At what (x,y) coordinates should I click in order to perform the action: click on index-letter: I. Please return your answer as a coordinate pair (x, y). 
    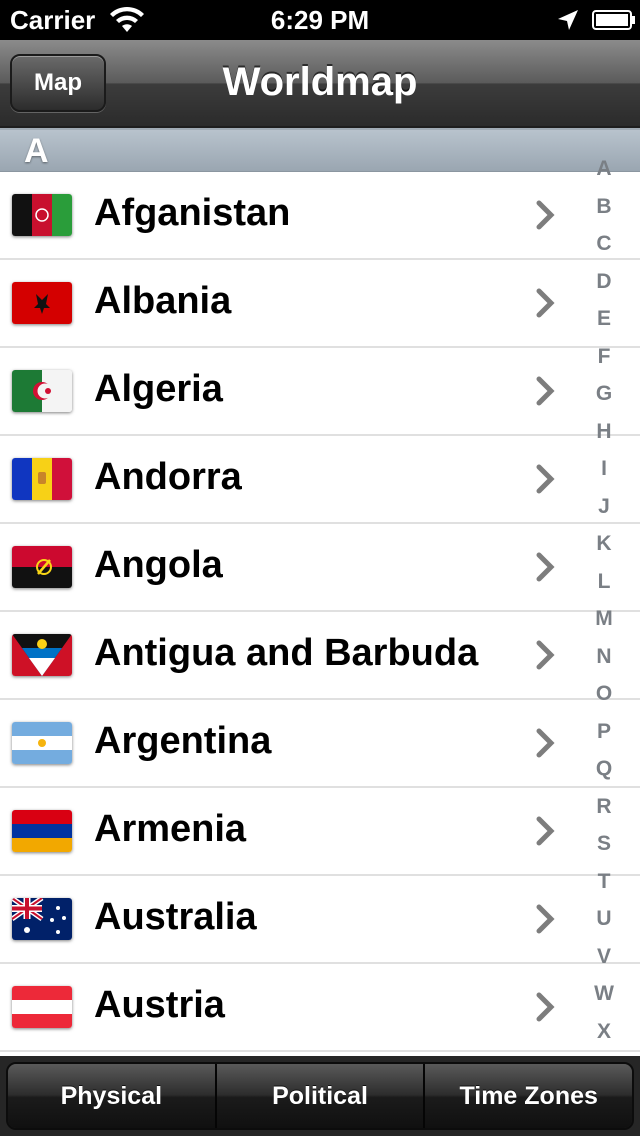
    Looking at the image, I should click on (604, 469).